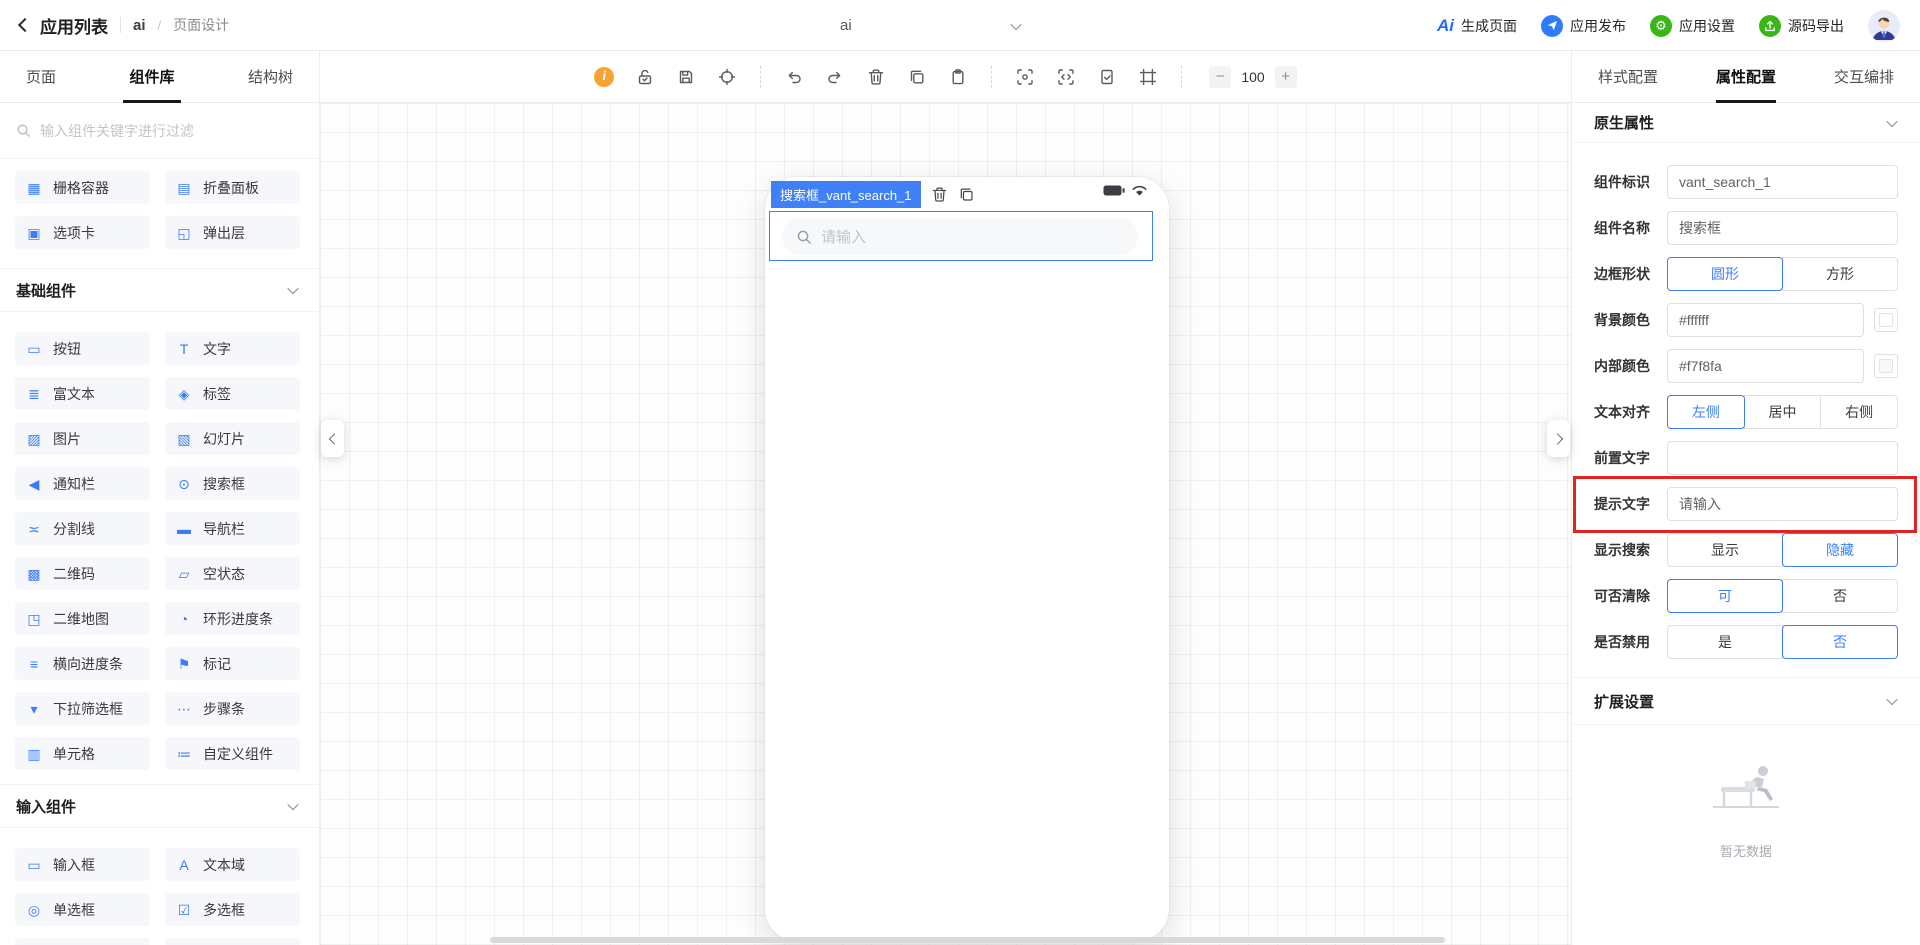  What do you see at coordinates (1148, 77) in the screenshot?
I see `frame-crop-icon` at bounding box center [1148, 77].